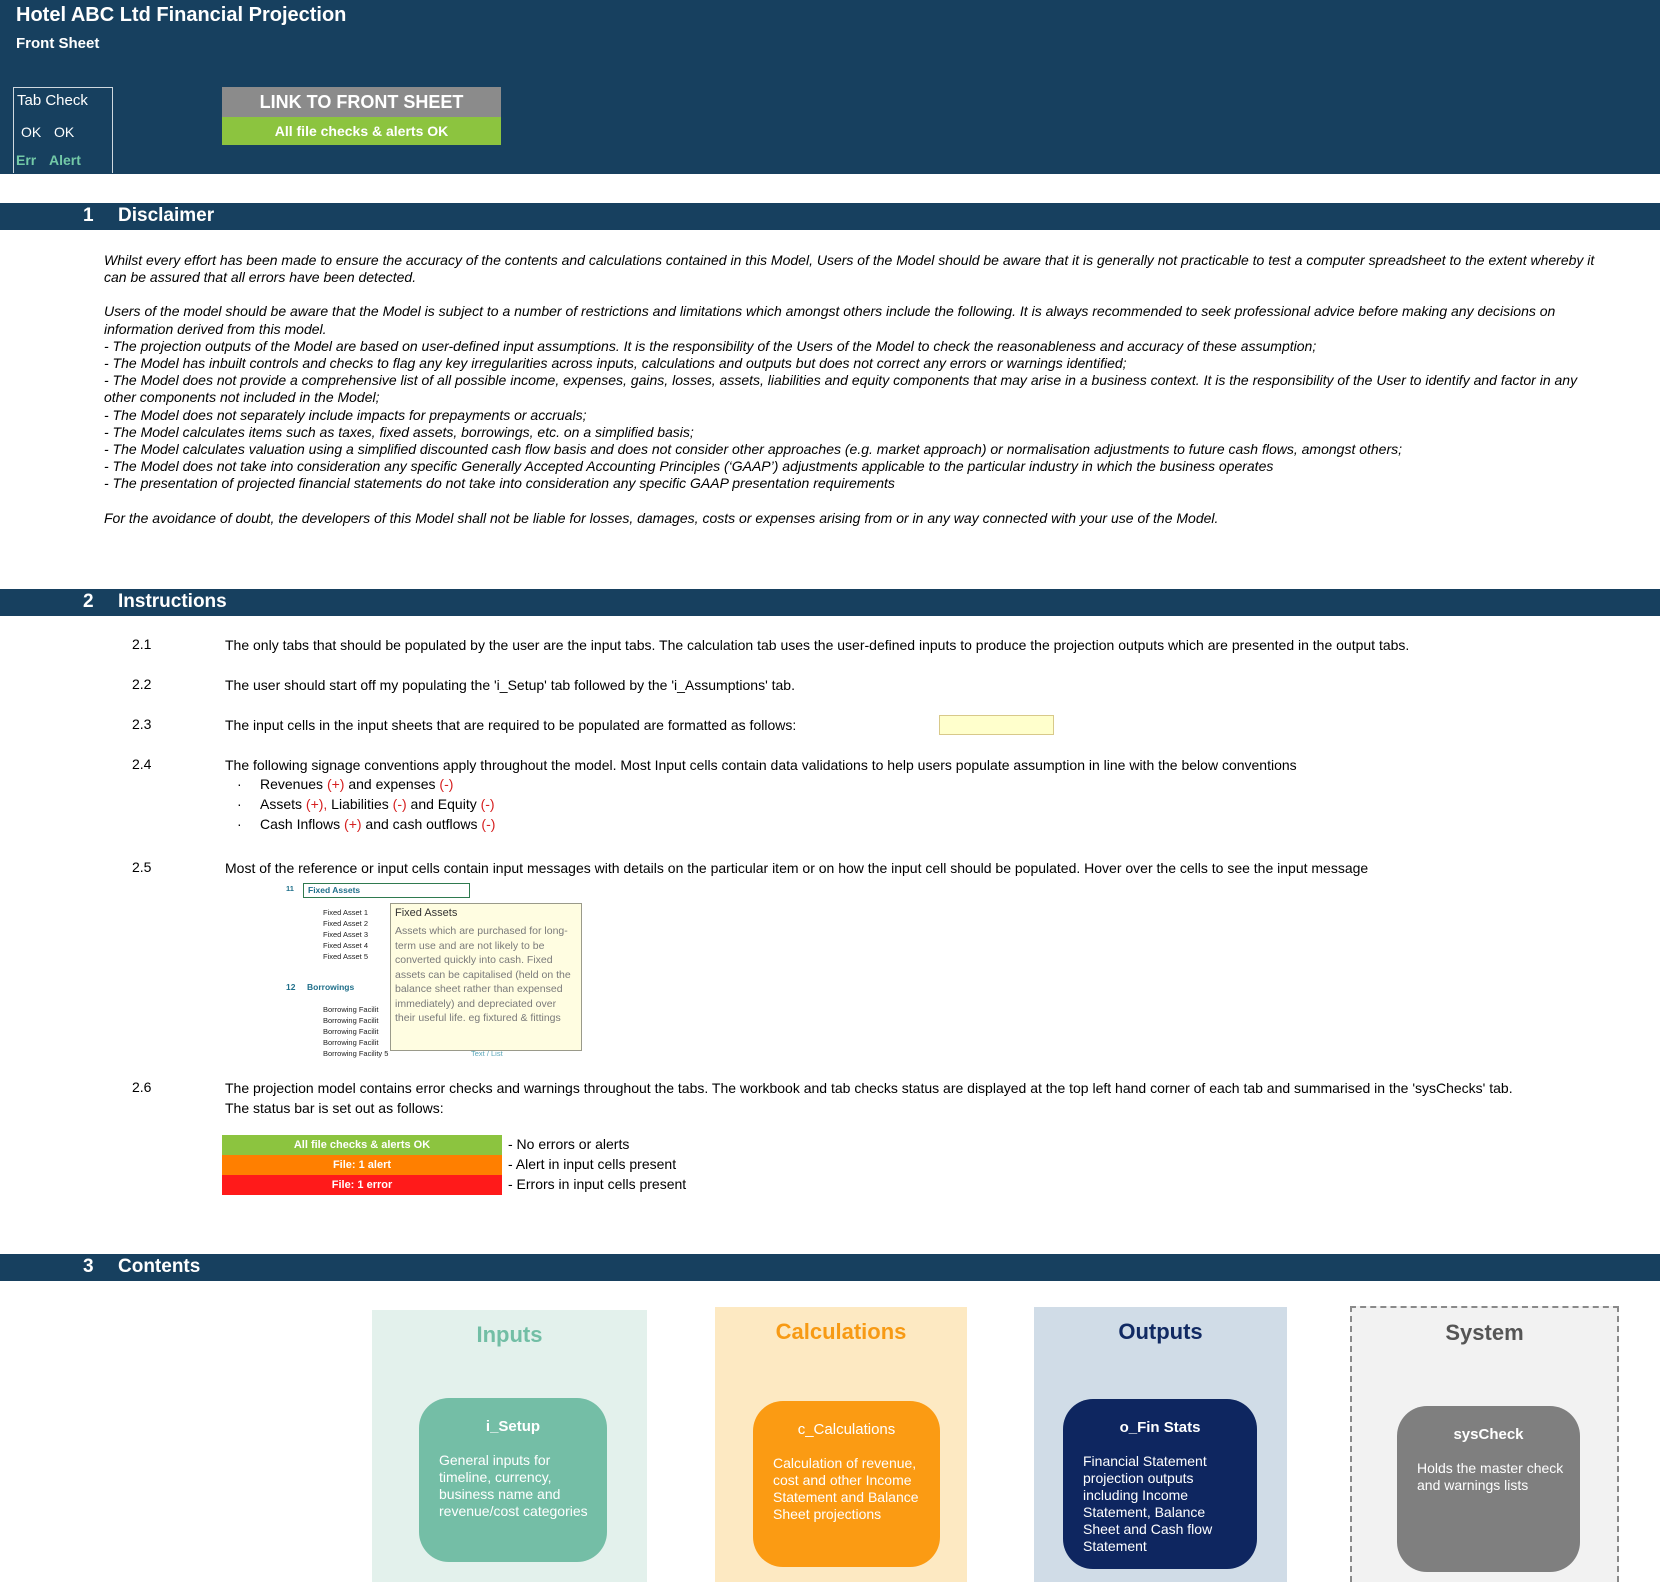 Image resolution: width=1660 pixels, height=1582 pixels. What do you see at coordinates (846, 1429) in the screenshot?
I see `card-title: c_Calculations` at bounding box center [846, 1429].